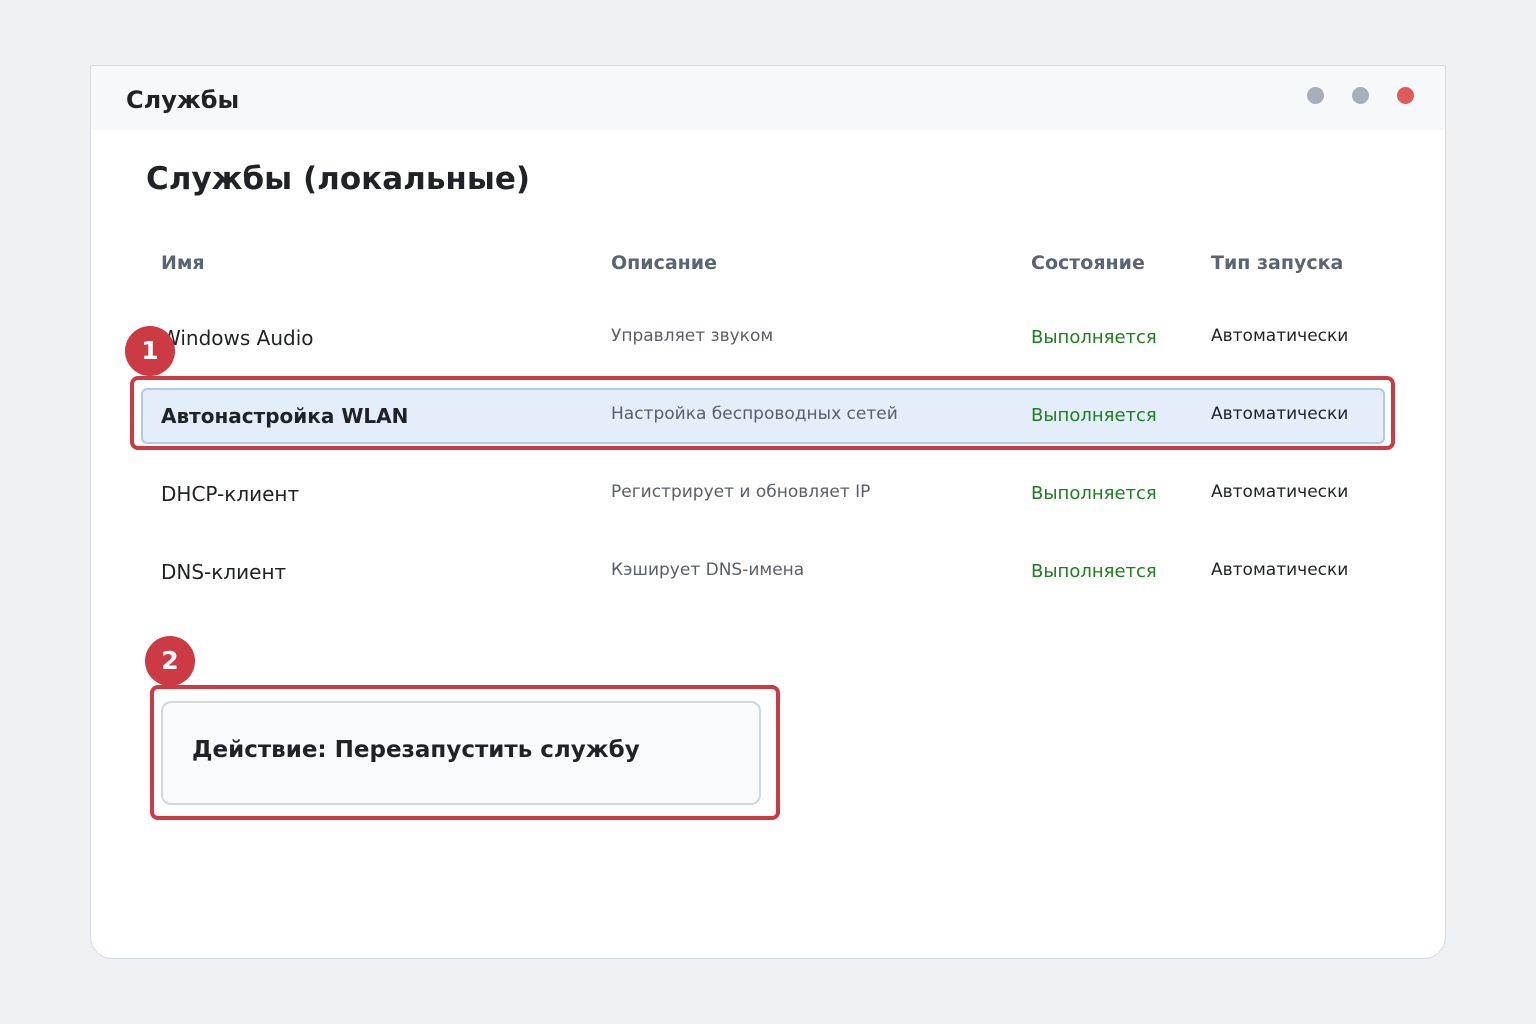 Image resolution: width=1536 pixels, height=1024 pixels. What do you see at coordinates (183, 263) in the screenshot?
I see `column-header-name: Имя` at bounding box center [183, 263].